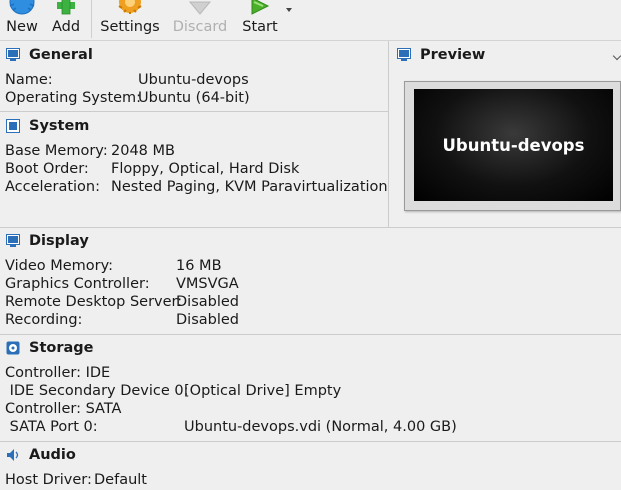 This screenshot has width=621, height=490. I want to click on system-accel-value: Nested Paging, KVM Paravirtualization, so click(249, 187).